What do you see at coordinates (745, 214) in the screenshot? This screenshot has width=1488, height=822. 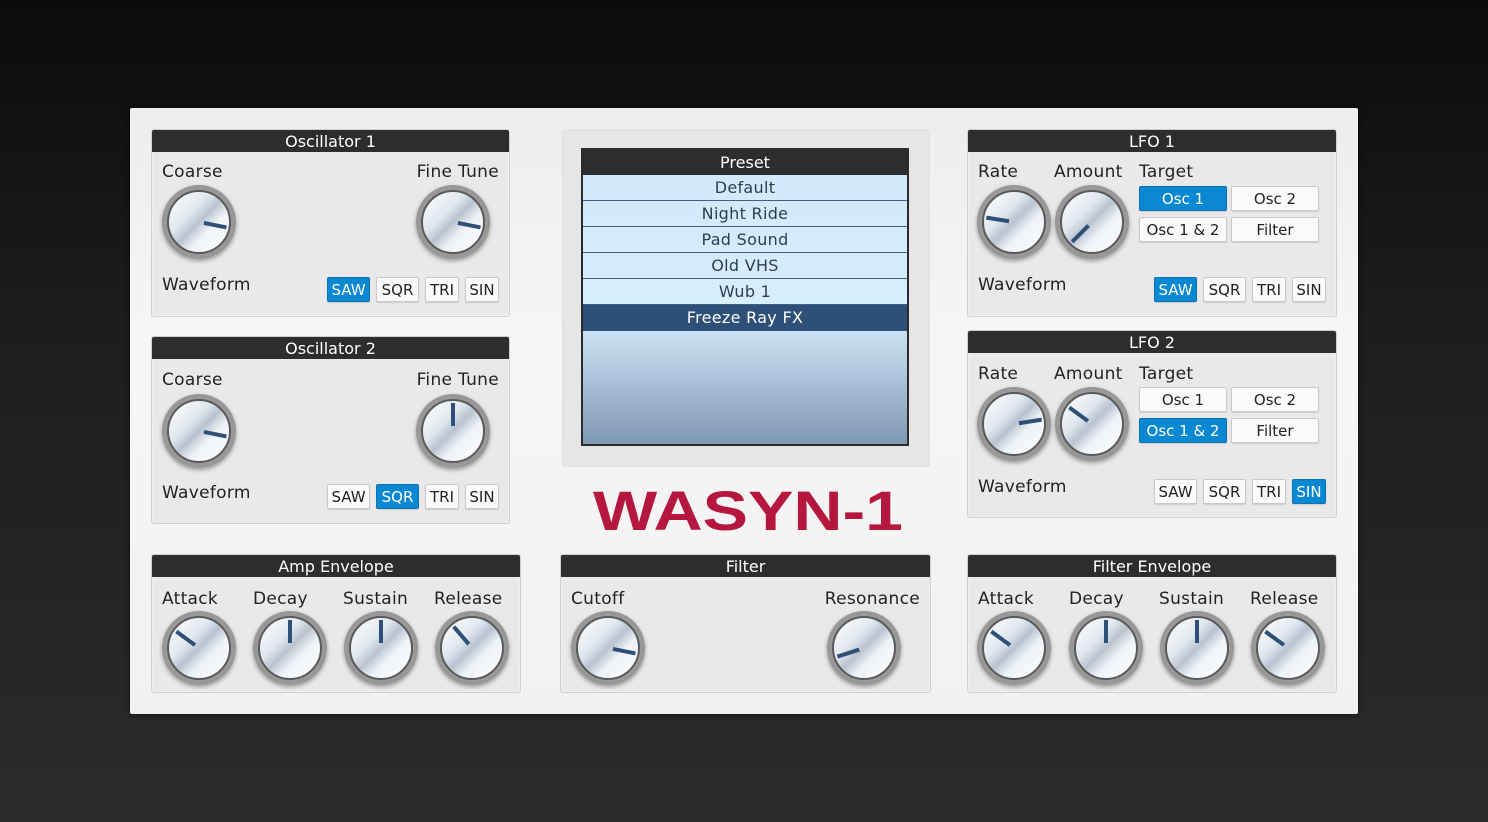 I see `preset-item: Night Ride` at bounding box center [745, 214].